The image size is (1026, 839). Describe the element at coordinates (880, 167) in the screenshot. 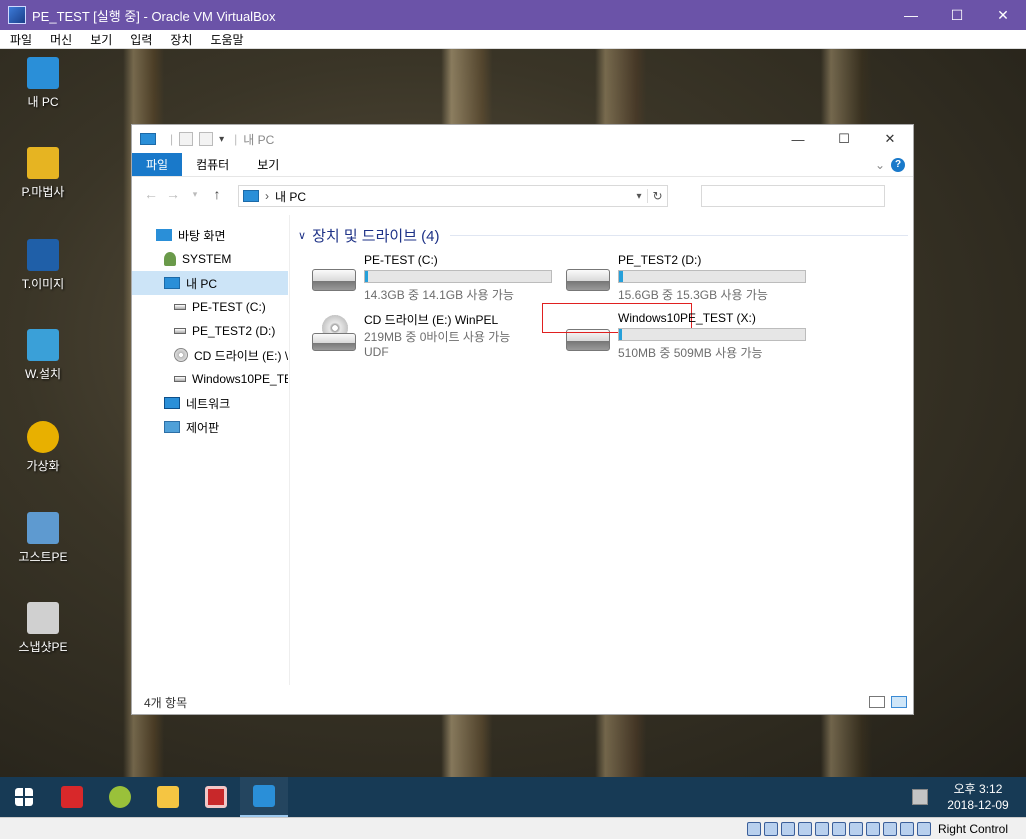

I see `expand-ribbon-icon: ⌄` at that location.